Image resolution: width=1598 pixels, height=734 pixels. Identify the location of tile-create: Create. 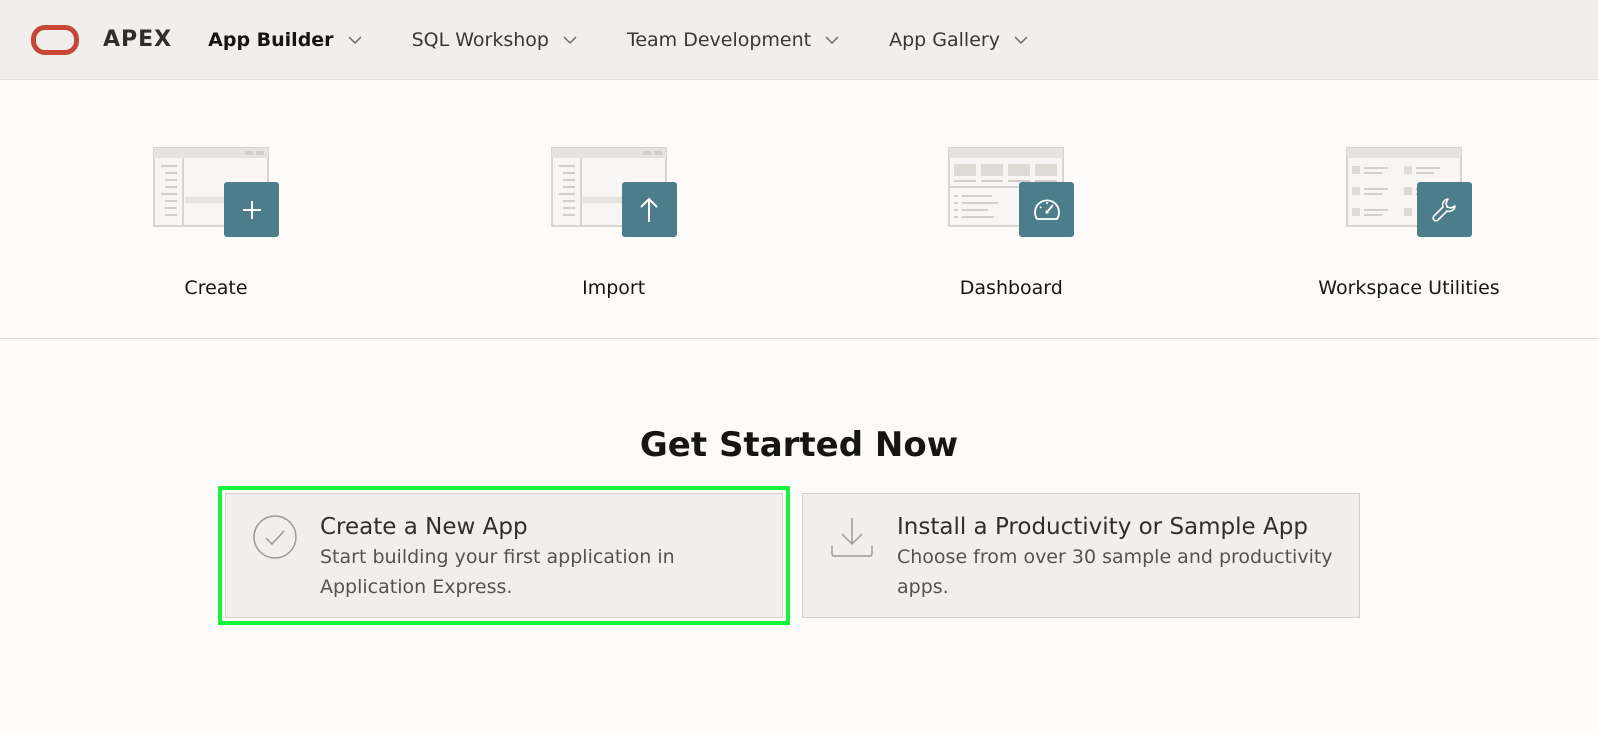
(216, 209).